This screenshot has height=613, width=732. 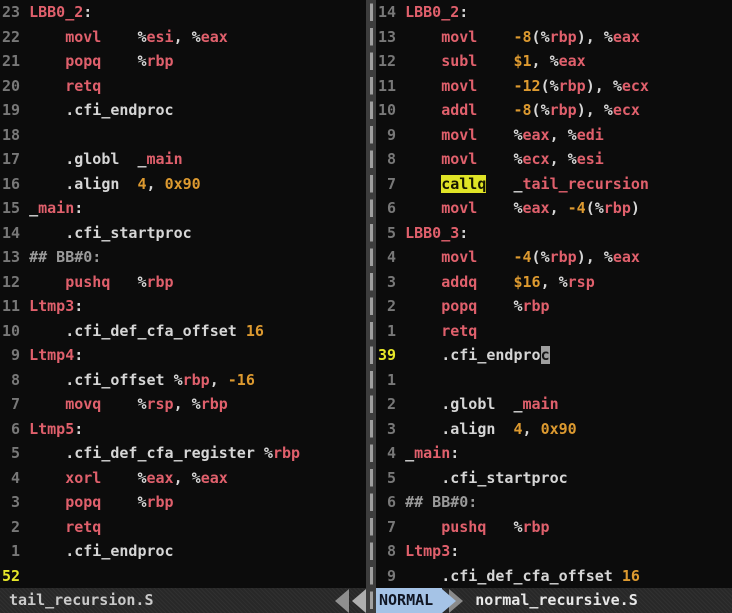 What do you see at coordinates (184, 208) in the screenshot?
I see `code-line: 15 _main:` at bounding box center [184, 208].